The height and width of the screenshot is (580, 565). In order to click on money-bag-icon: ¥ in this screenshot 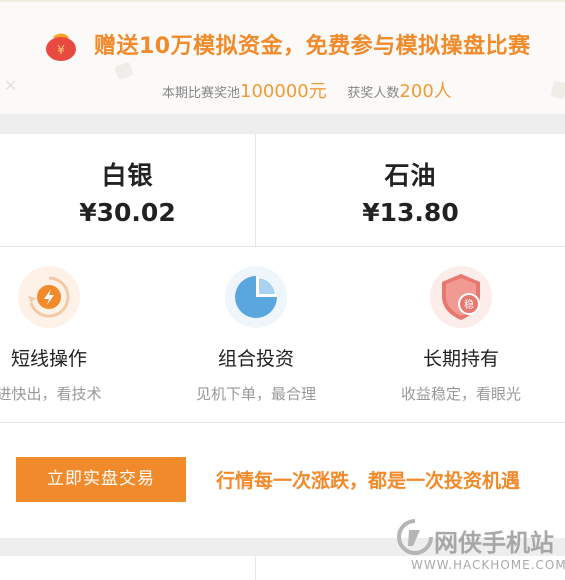, I will do `click(61, 47)`.